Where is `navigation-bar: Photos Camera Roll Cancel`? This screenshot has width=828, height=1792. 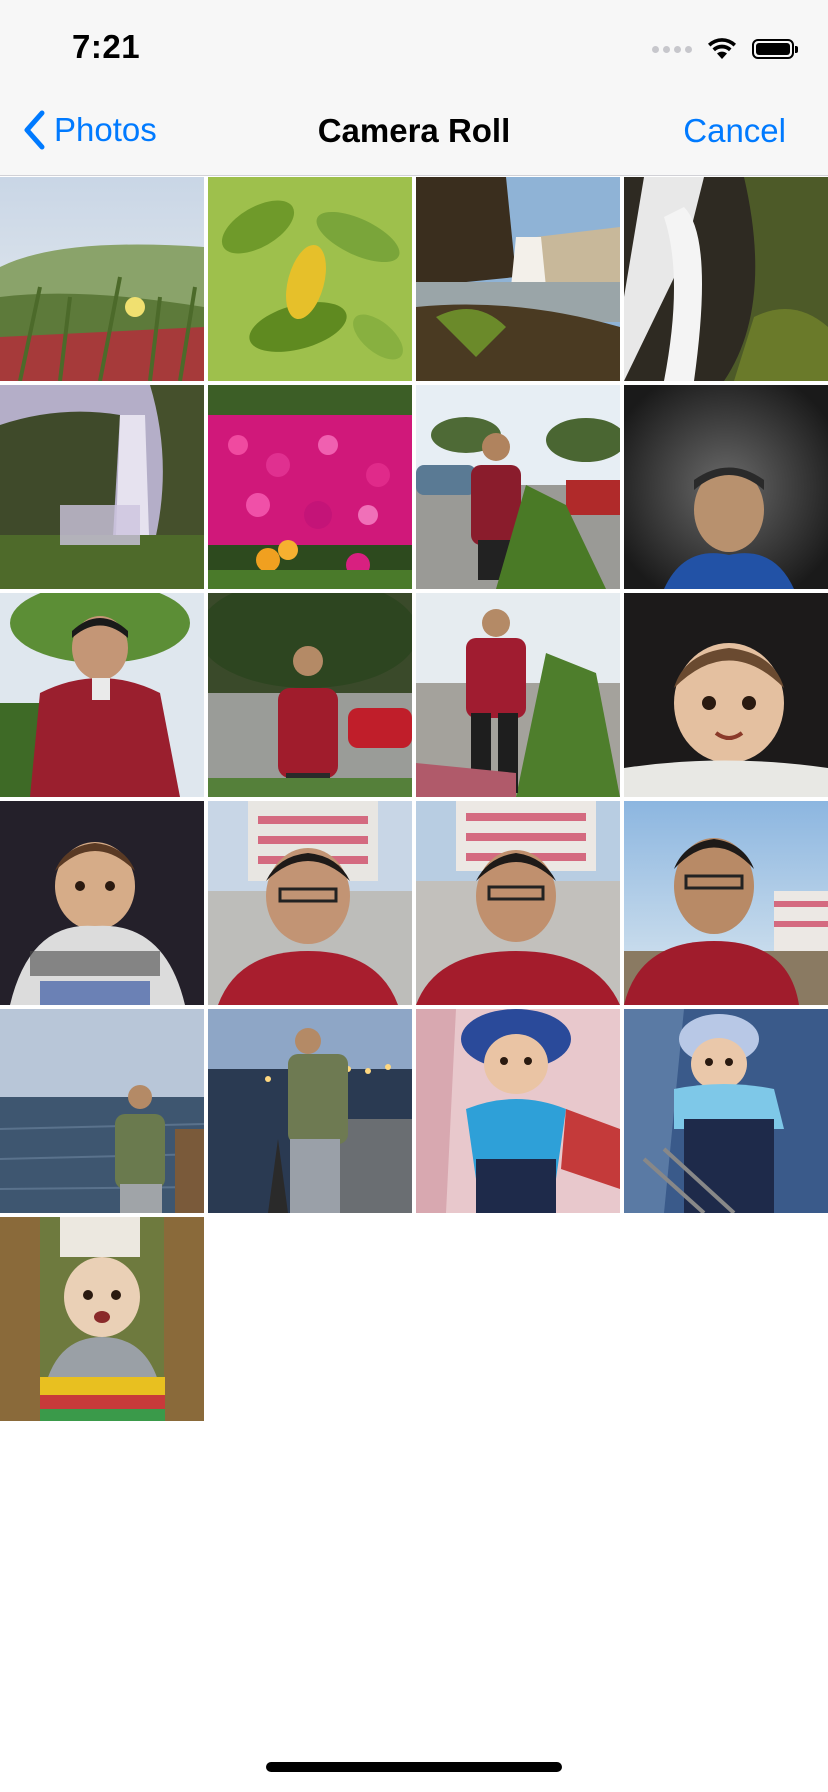
navigation-bar: Photos Camera Roll Cancel is located at coordinates (414, 132).